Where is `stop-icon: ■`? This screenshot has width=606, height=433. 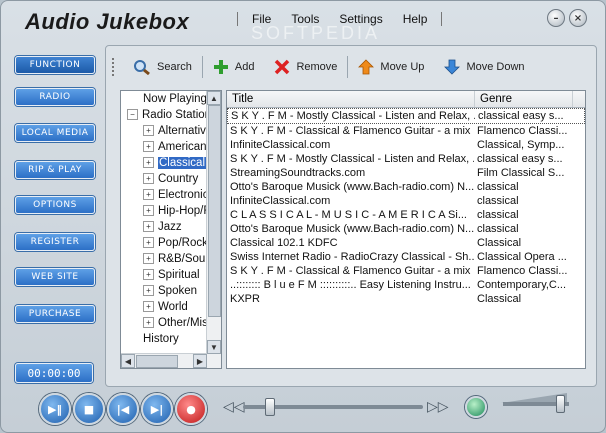
stop-icon: ■ is located at coordinates (89, 409).